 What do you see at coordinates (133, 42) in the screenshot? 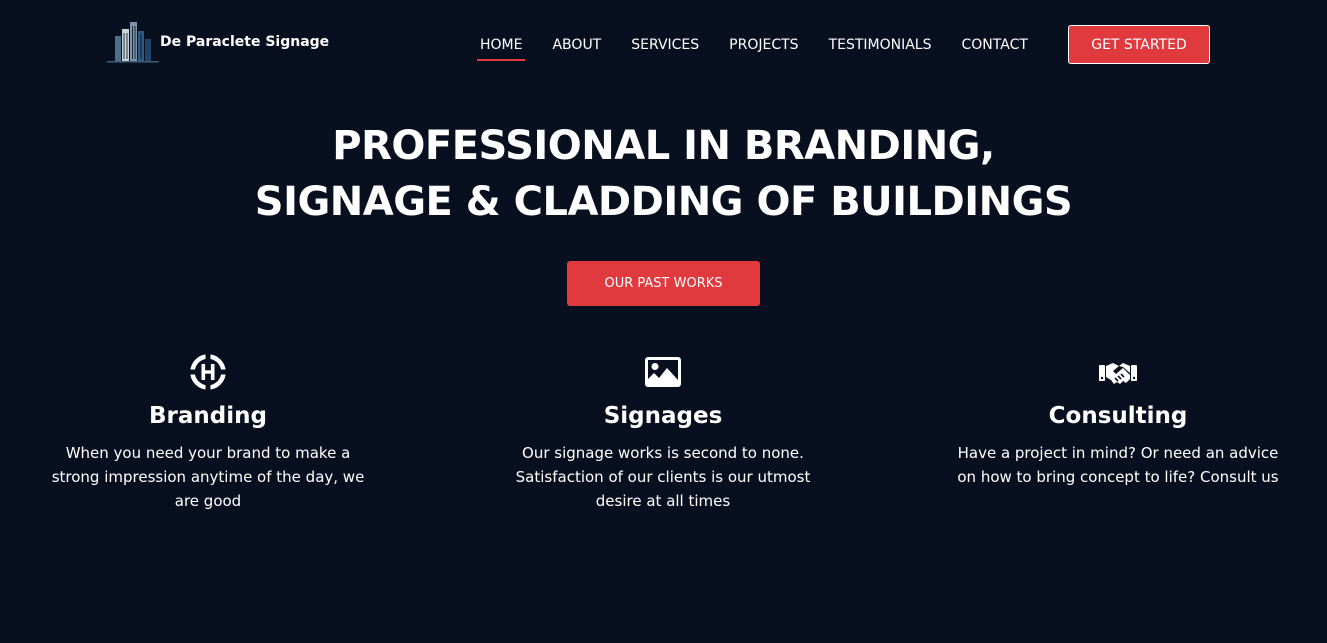
I see `building-logo-icon` at bounding box center [133, 42].